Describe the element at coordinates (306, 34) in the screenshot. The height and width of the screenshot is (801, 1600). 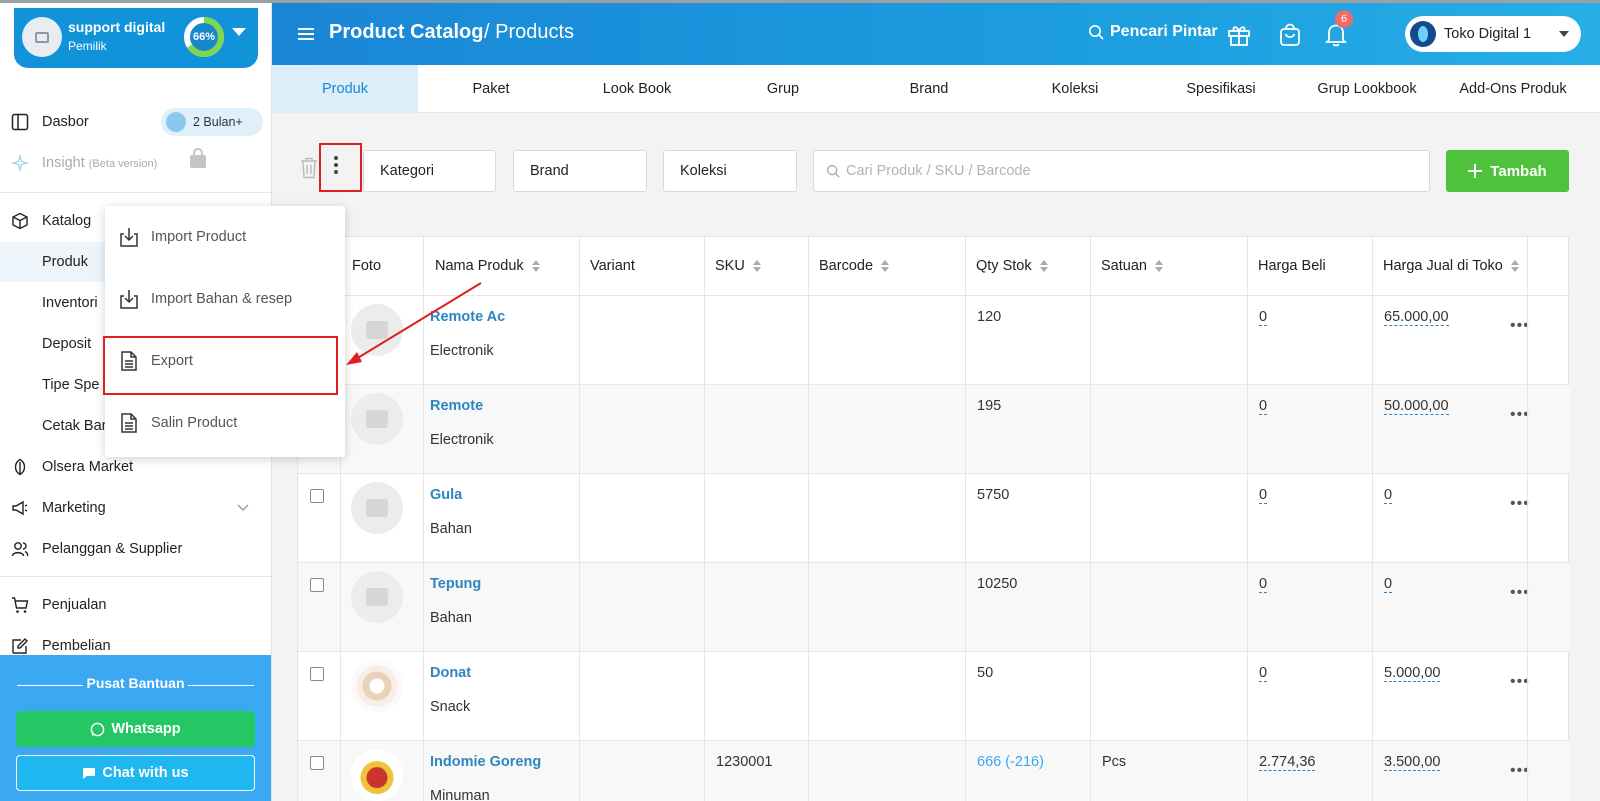
I see `menu-icon` at that location.